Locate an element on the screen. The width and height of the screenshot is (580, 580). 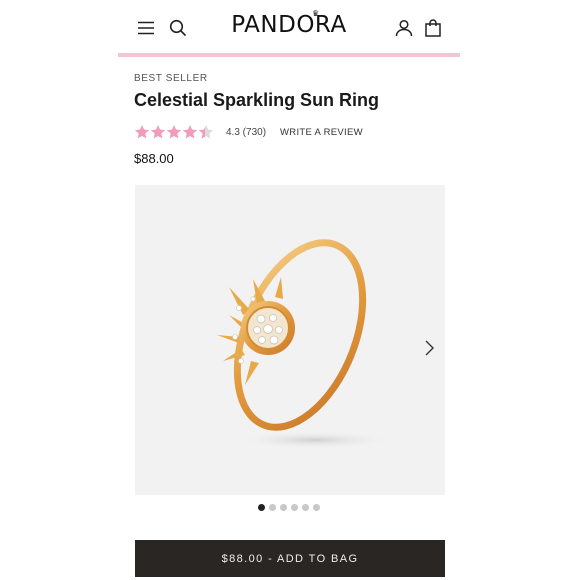
gallery-pagination is located at coordinates (289, 507).